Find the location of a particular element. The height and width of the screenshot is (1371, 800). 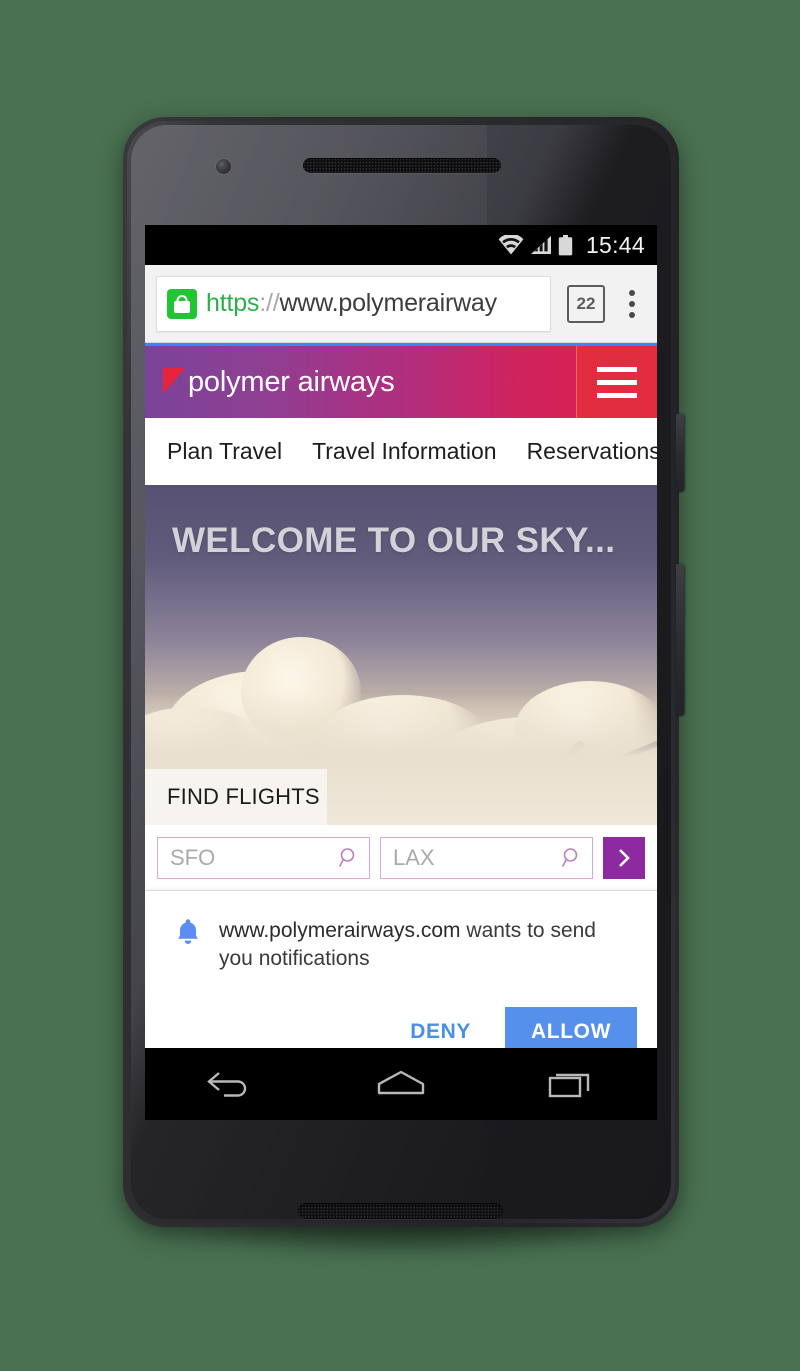

battery-icon is located at coordinates (565, 244).